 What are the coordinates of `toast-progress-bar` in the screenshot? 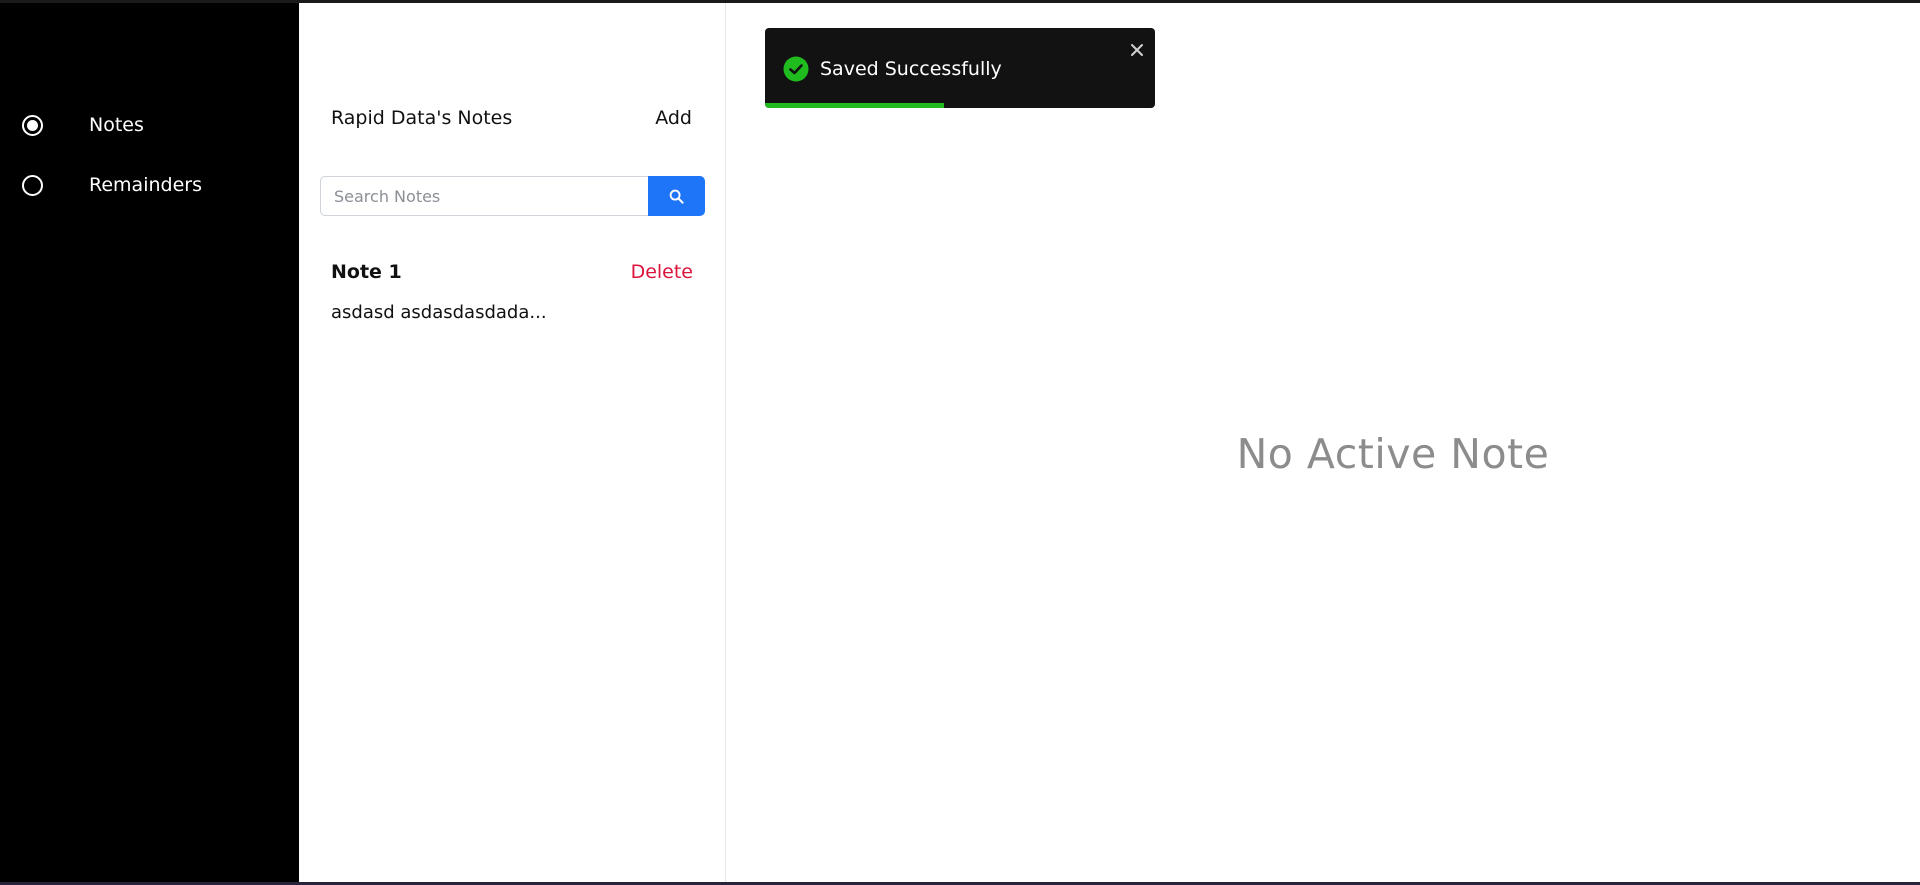 It's located at (855, 105).